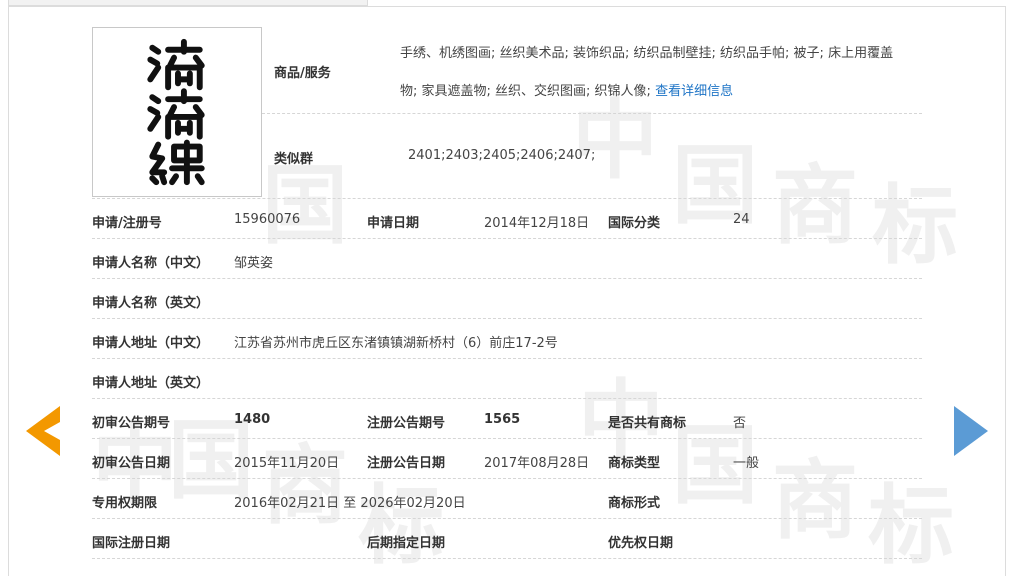 The height and width of the screenshot is (580, 1015). I want to click on intl-class-label: 国际分类, so click(634, 223).